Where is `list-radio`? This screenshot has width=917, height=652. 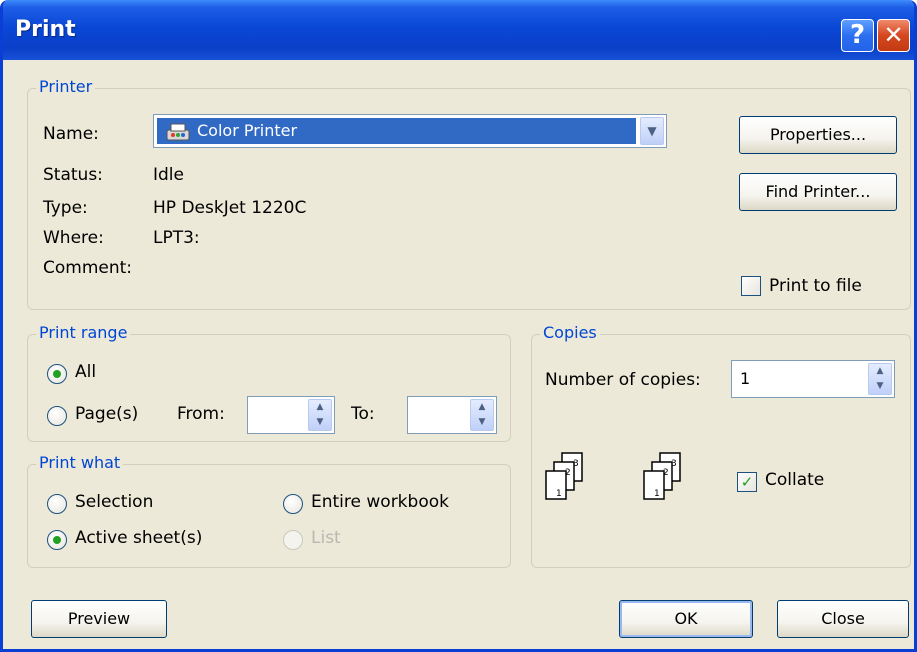
list-radio is located at coordinates (293, 540).